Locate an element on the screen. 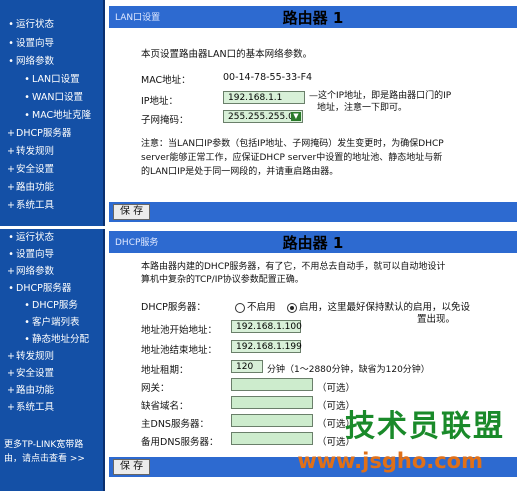  secondary-dns-input is located at coordinates (272, 438).